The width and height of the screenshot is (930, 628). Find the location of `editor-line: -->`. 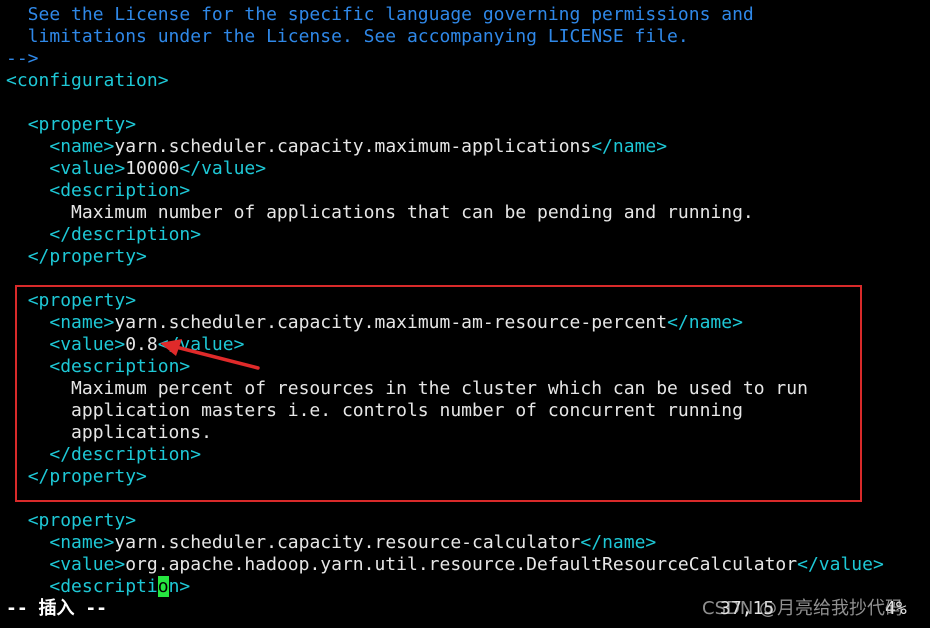

editor-line: --> is located at coordinates (22, 59).